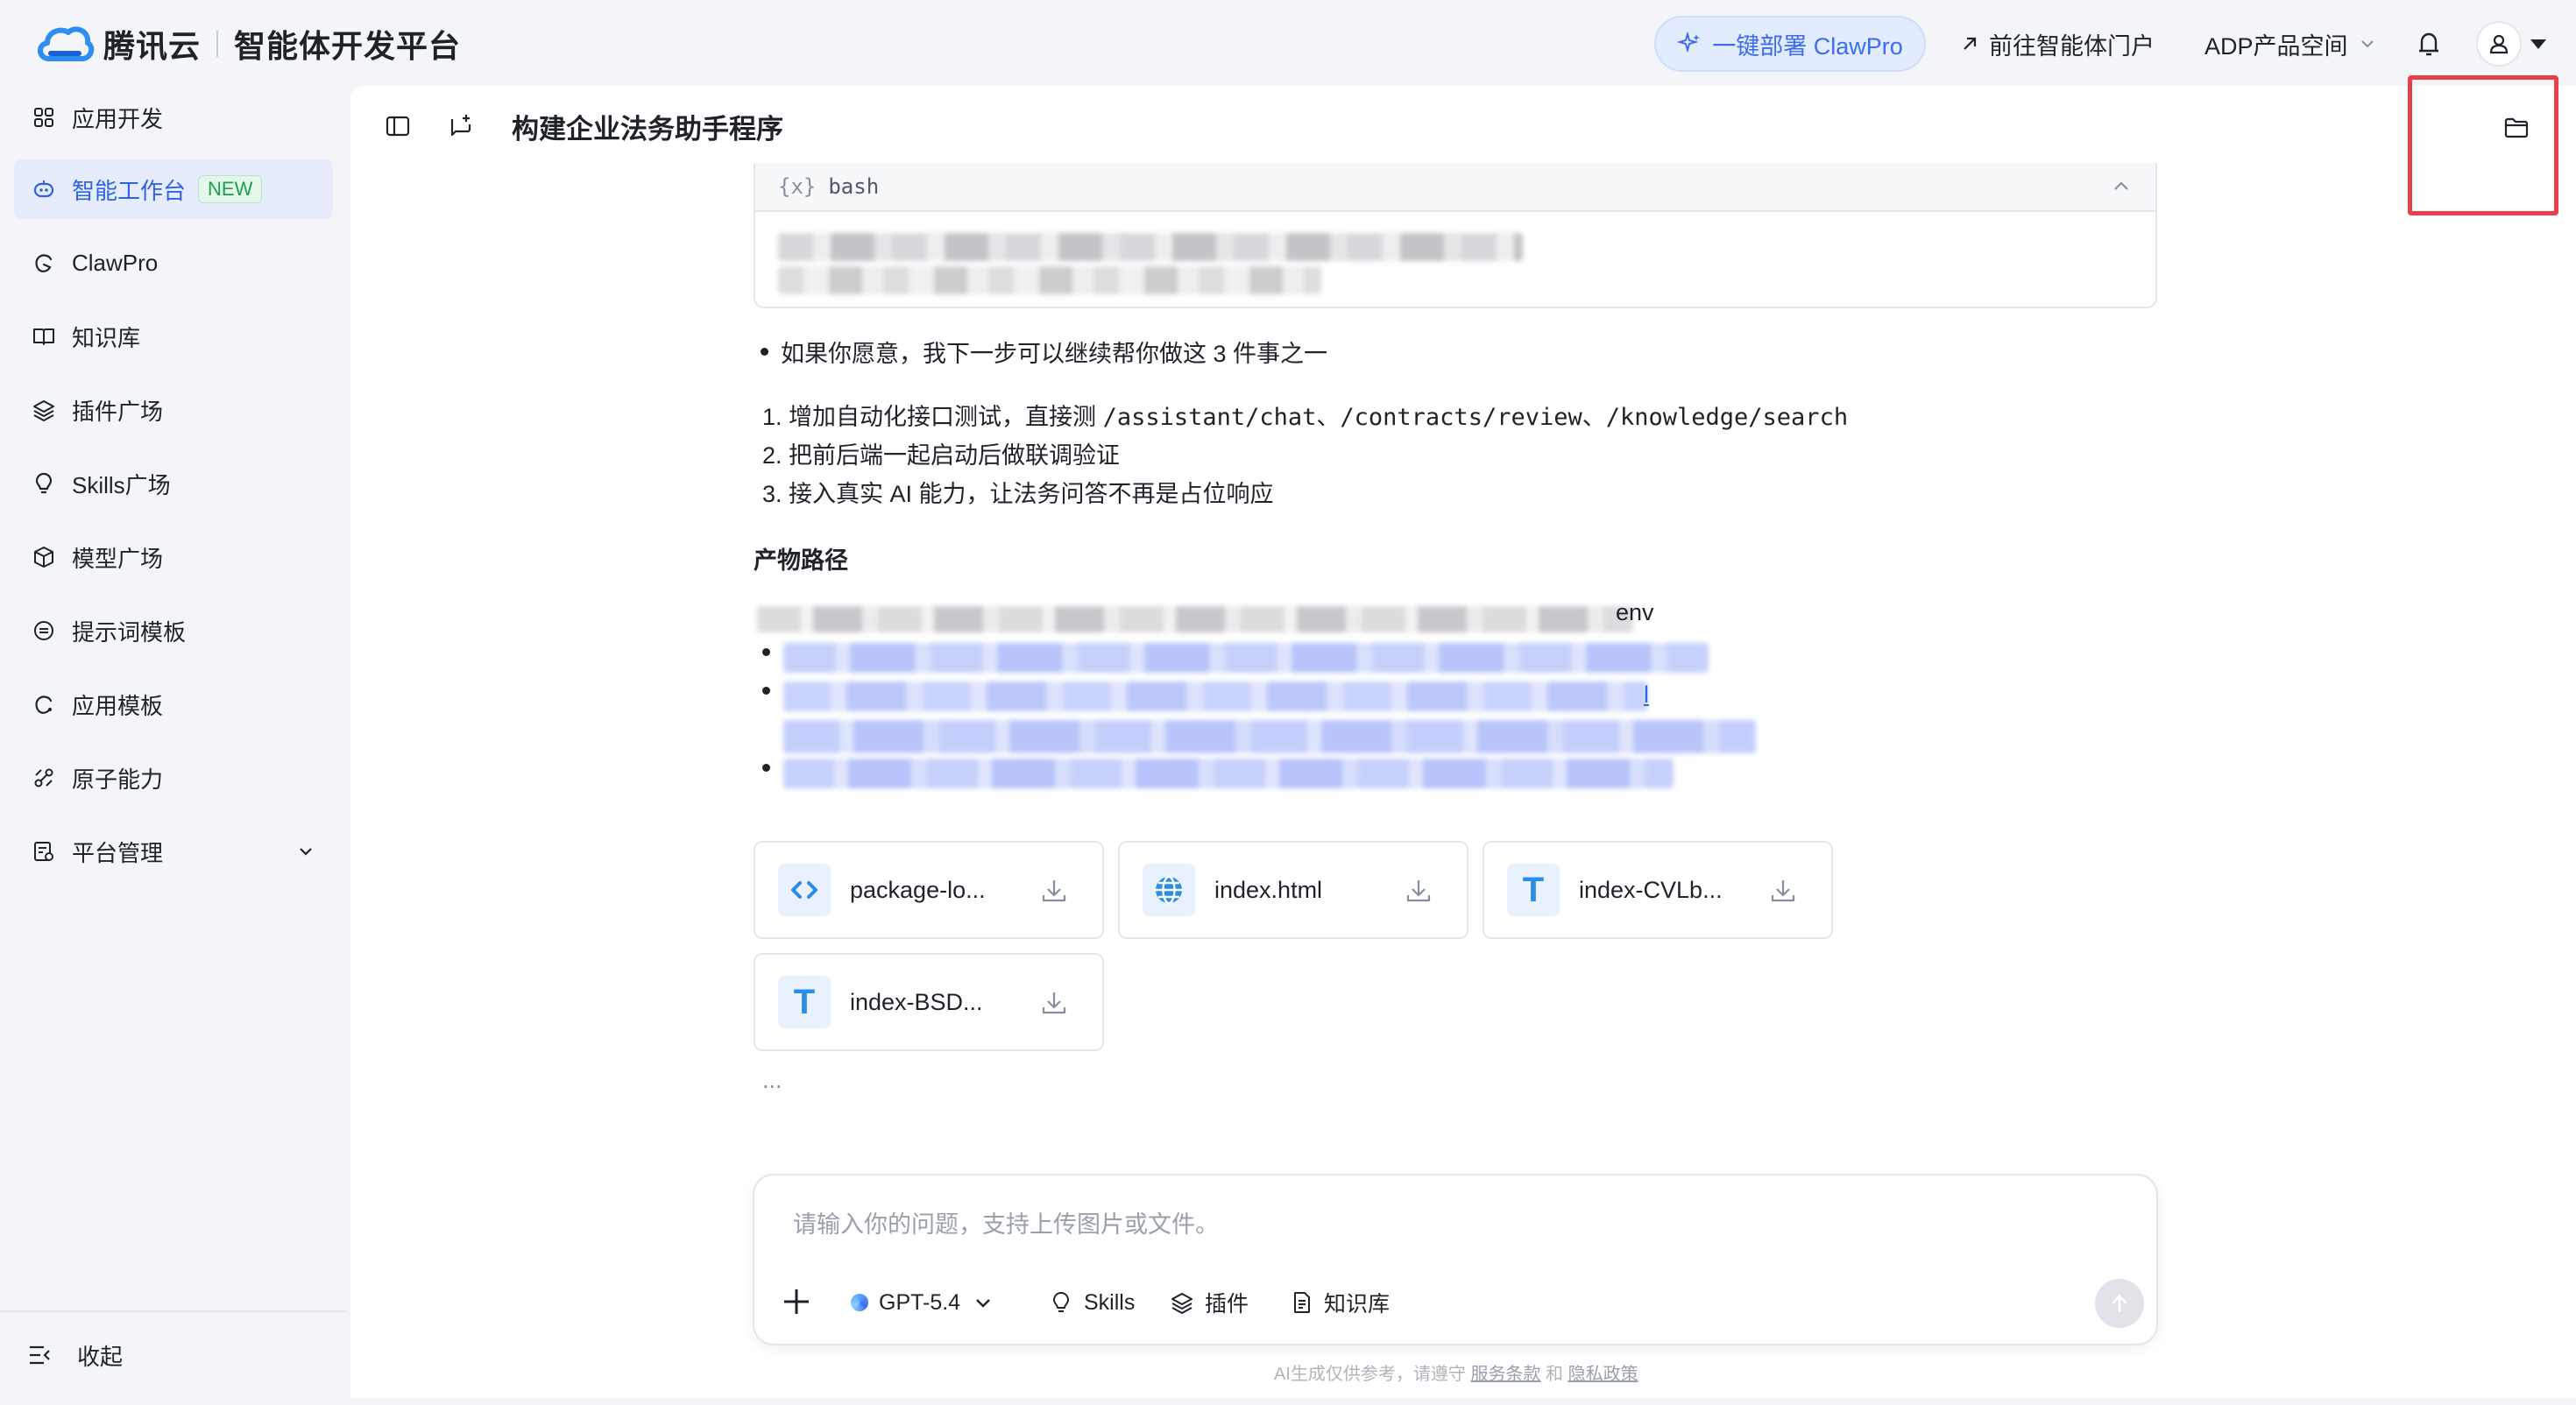 The width and height of the screenshot is (2576, 1405). What do you see at coordinates (2057, 43) in the screenshot?
I see `agent-portal-link: 前往智能体门户` at bounding box center [2057, 43].